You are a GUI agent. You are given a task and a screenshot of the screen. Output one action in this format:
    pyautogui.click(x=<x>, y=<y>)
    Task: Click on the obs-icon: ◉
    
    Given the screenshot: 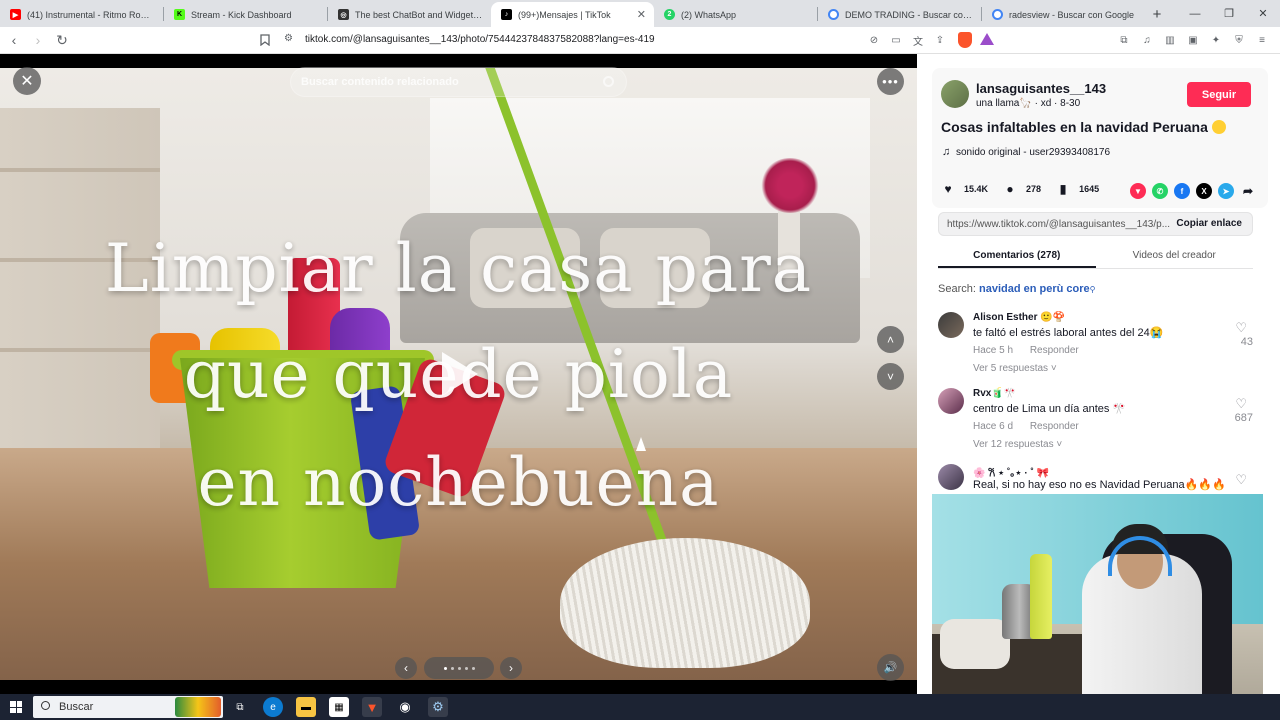 What is the action you would take?
    pyautogui.click(x=405, y=707)
    